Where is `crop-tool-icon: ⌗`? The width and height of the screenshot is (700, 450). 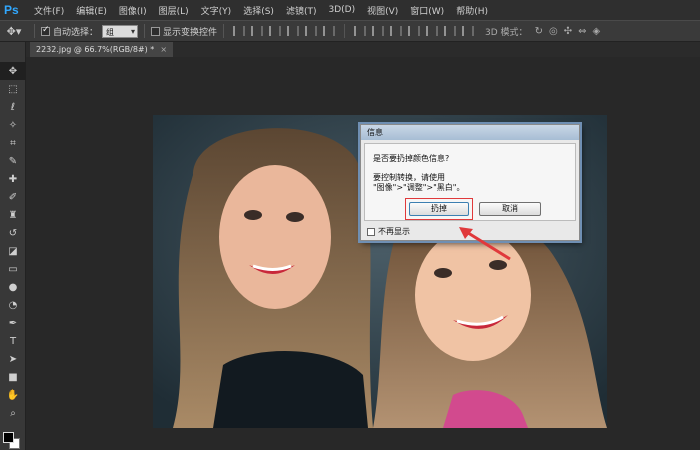
crop-tool-icon: ⌗ is located at coordinates (13, 143).